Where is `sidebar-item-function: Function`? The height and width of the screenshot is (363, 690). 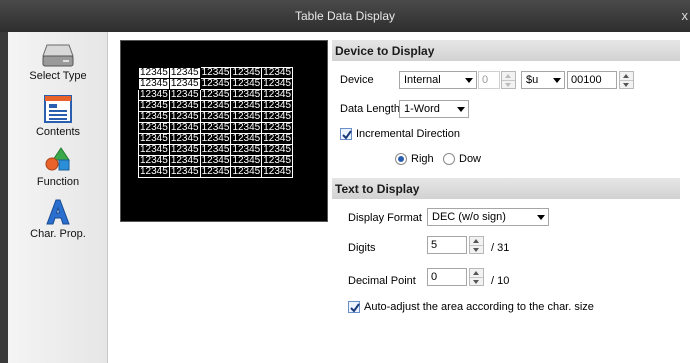 sidebar-item-function: Function is located at coordinates (58, 167).